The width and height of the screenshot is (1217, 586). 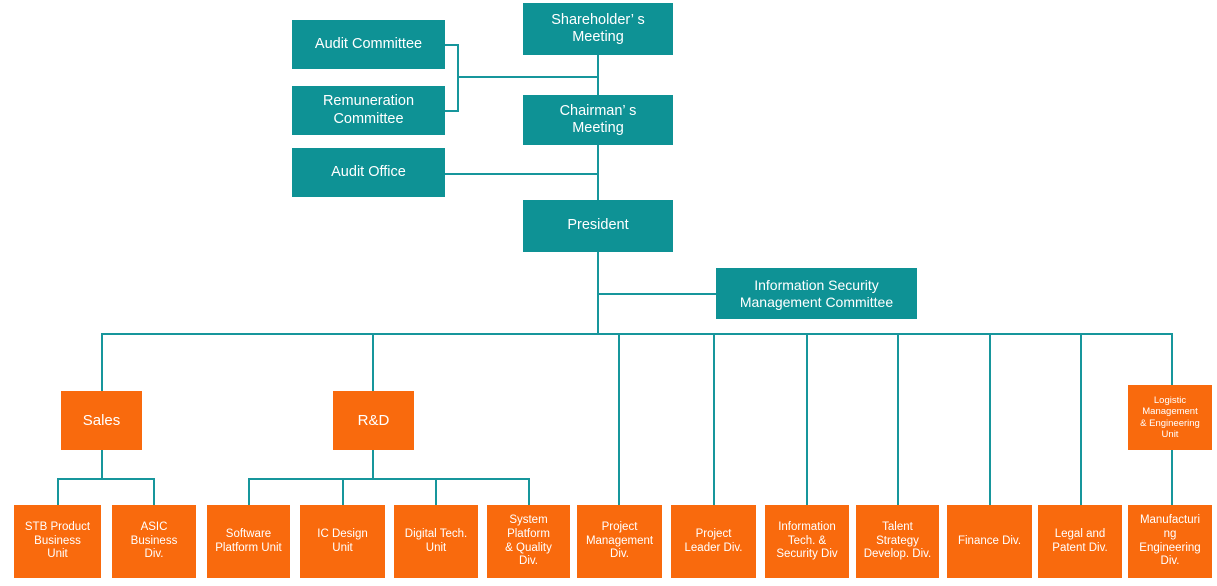 I want to click on node-project-management-div: Project Management Div., so click(x=619, y=541).